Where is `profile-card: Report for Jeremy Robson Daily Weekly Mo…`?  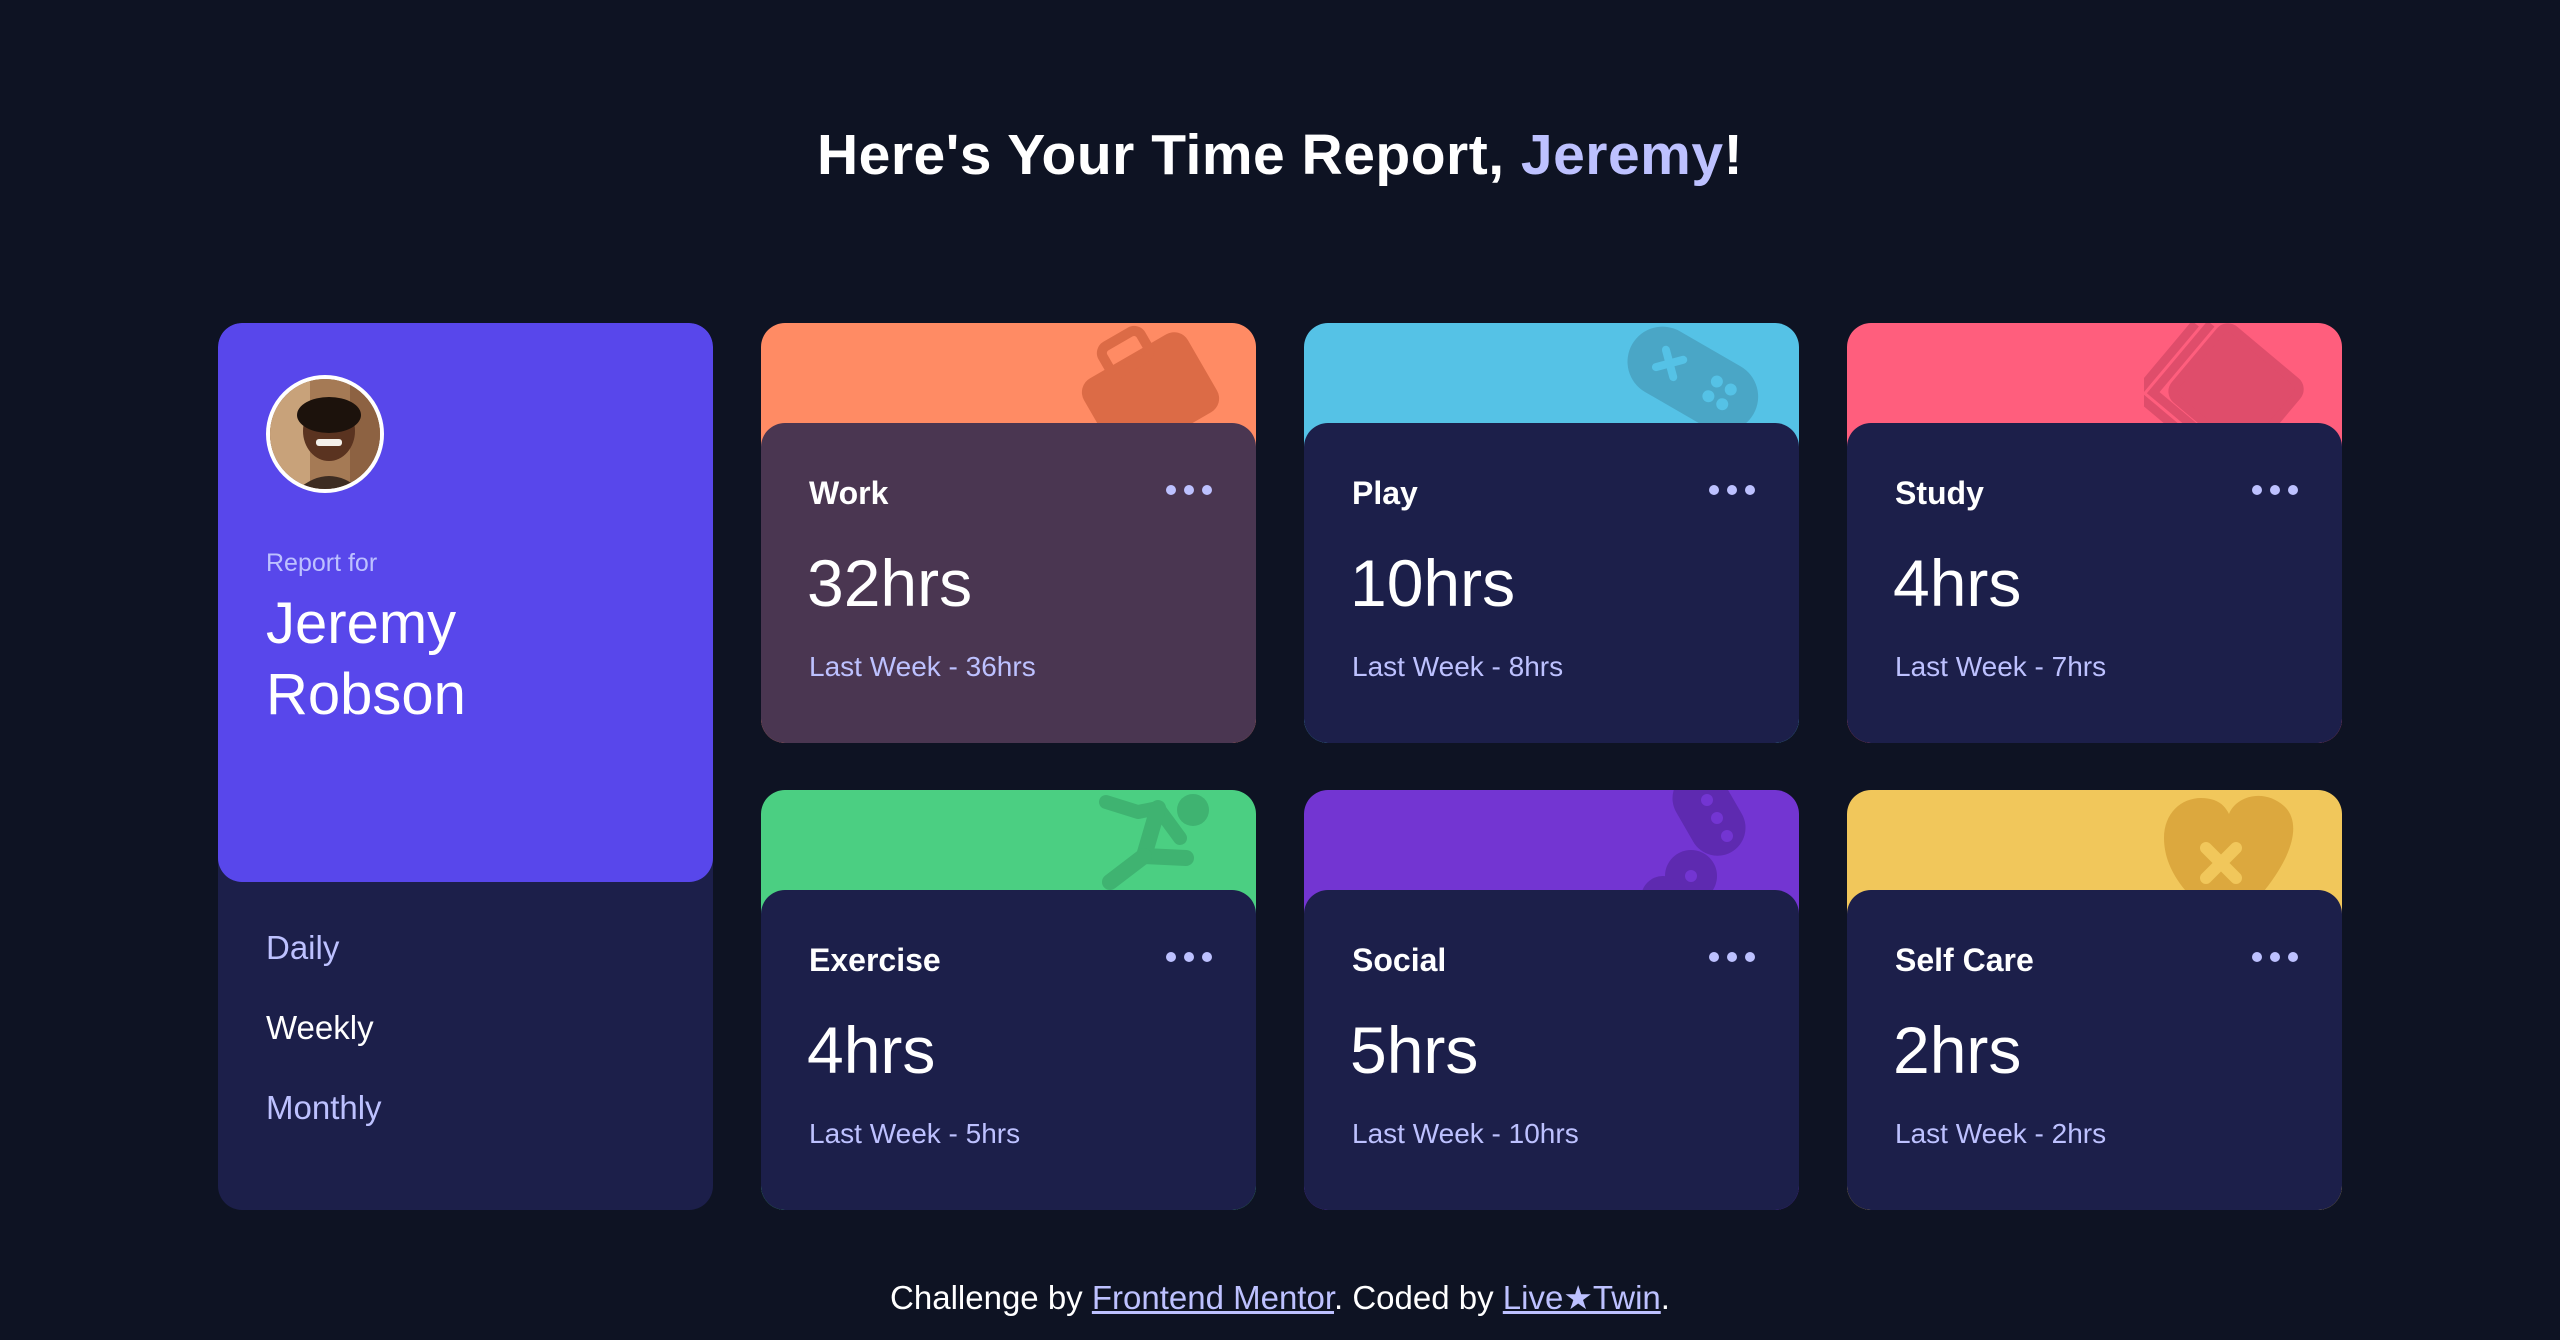 profile-card: Report for Jeremy Robson Daily Weekly Mo… is located at coordinates (465, 766).